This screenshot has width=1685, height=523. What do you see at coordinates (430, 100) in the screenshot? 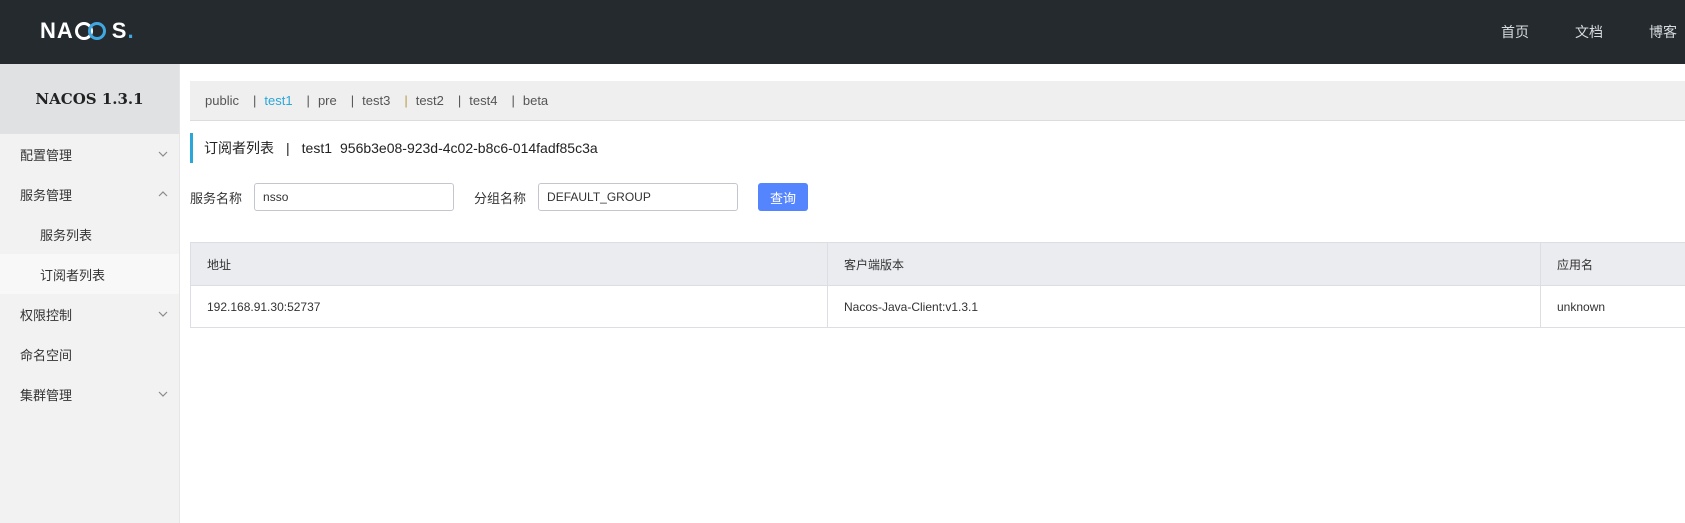
I see `namespace-tab-test2: test2` at bounding box center [430, 100].